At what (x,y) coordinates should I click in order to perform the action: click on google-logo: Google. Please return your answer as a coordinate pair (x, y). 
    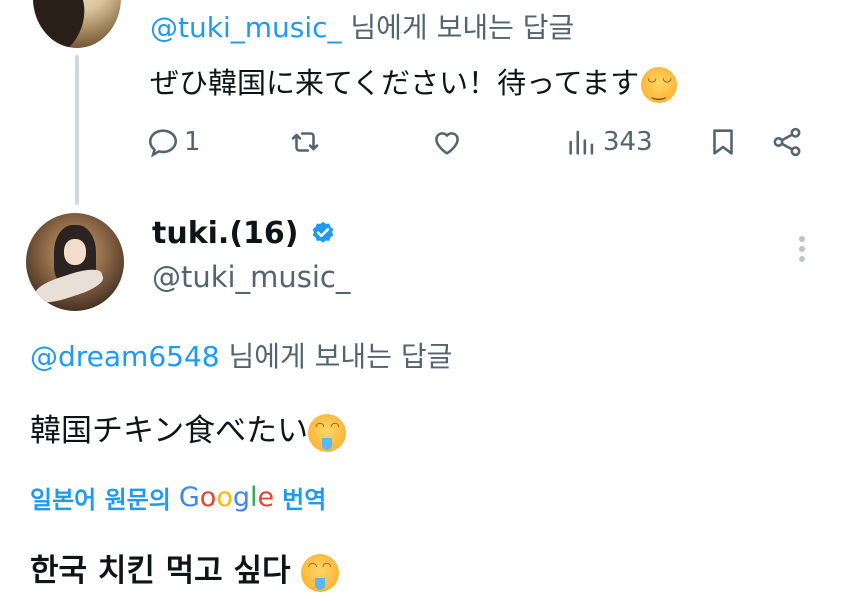
    Looking at the image, I should click on (226, 497).